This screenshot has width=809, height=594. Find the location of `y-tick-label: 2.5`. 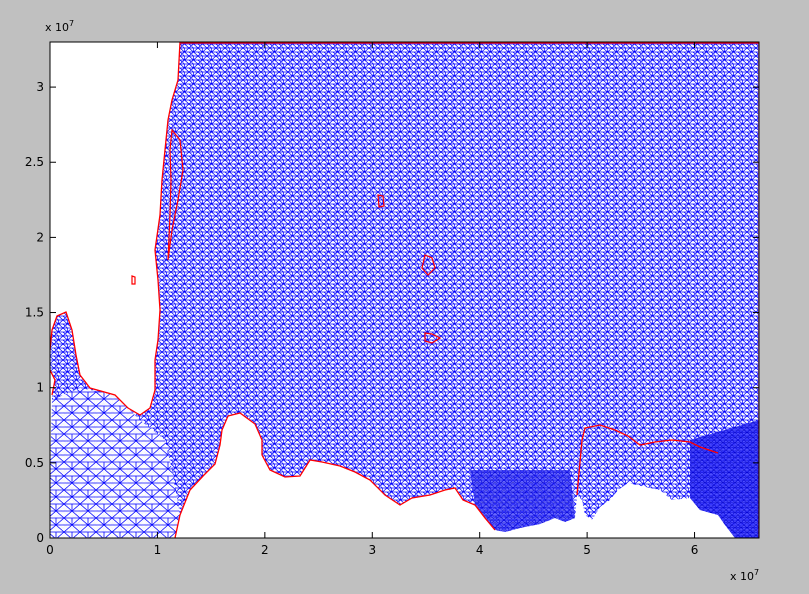

y-tick-label: 2.5 is located at coordinates (34, 162).